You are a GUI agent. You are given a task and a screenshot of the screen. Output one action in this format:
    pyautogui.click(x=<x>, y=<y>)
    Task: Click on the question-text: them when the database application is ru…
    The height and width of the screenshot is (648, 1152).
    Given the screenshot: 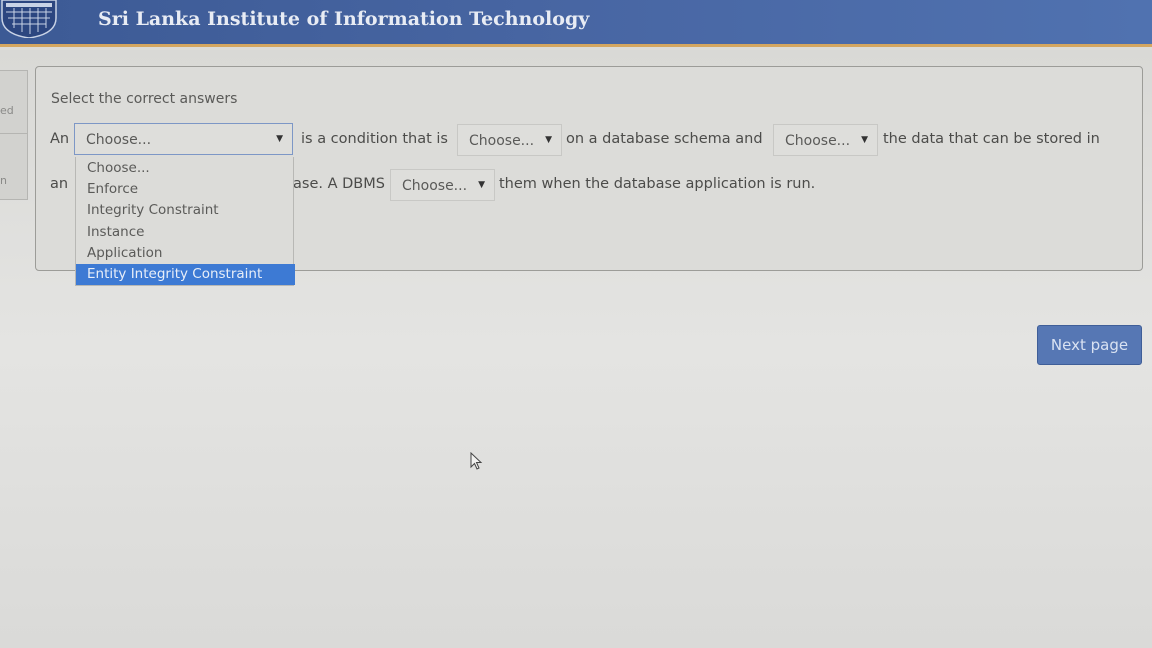 What is the action you would take?
    pyautogui.click(x=657, y=184)
    